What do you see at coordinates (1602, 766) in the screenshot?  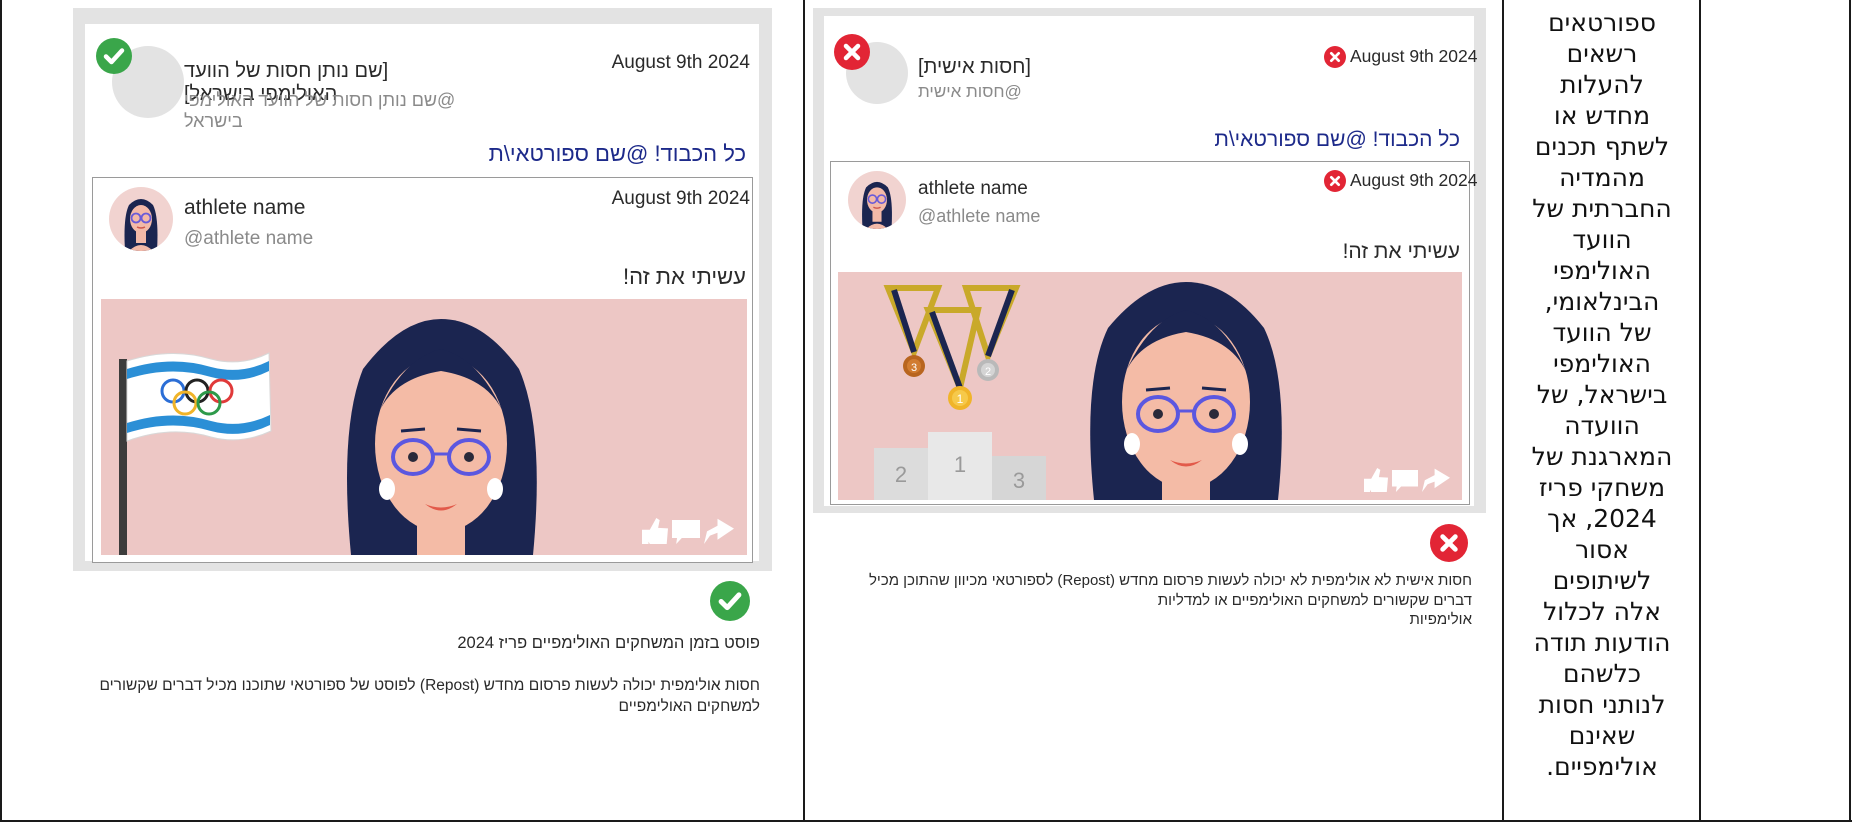 I see `rule-line: אולימפיים.` at bounding box center [1602, 766].